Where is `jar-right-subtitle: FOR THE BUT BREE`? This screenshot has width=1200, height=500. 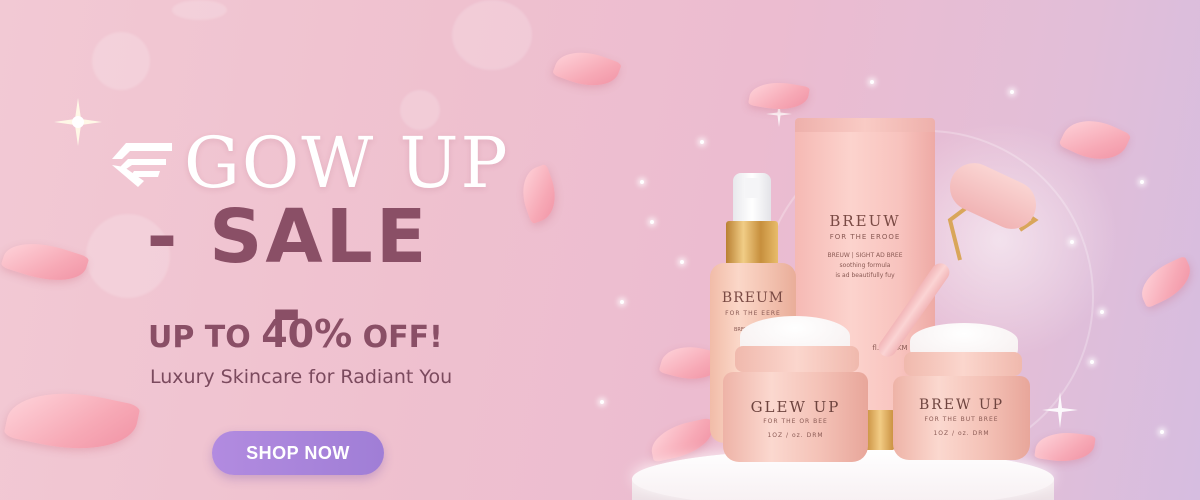
jar-right-subtitle: FOR THE BUT BREE is located at coordinates (961, 419).